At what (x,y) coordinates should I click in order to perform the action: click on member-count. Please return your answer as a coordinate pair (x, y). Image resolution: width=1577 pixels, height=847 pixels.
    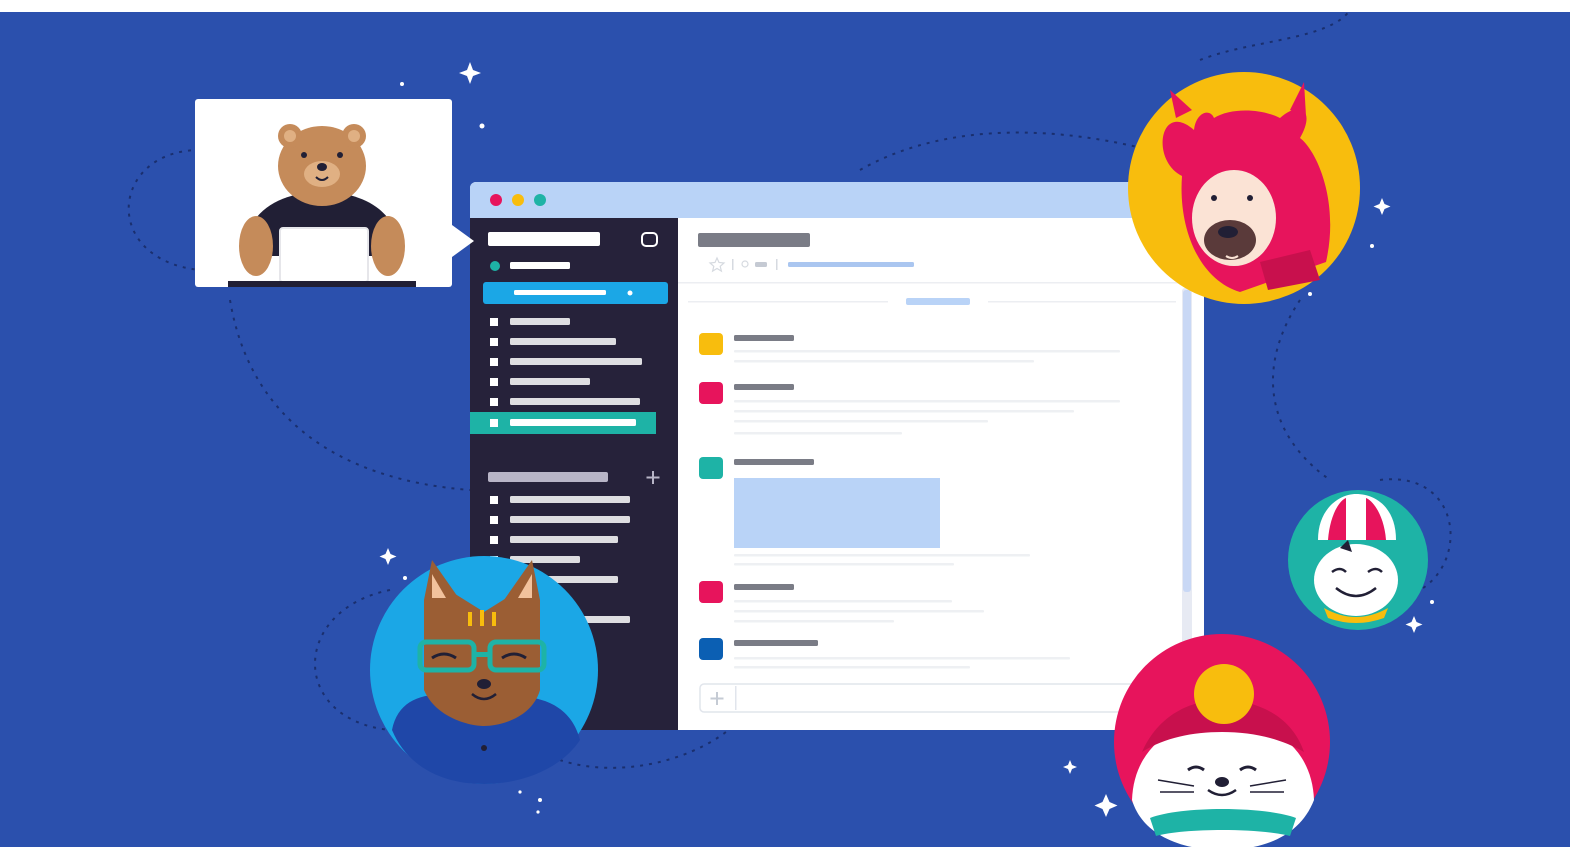
    Looking at the image, I should click on (761, 264).